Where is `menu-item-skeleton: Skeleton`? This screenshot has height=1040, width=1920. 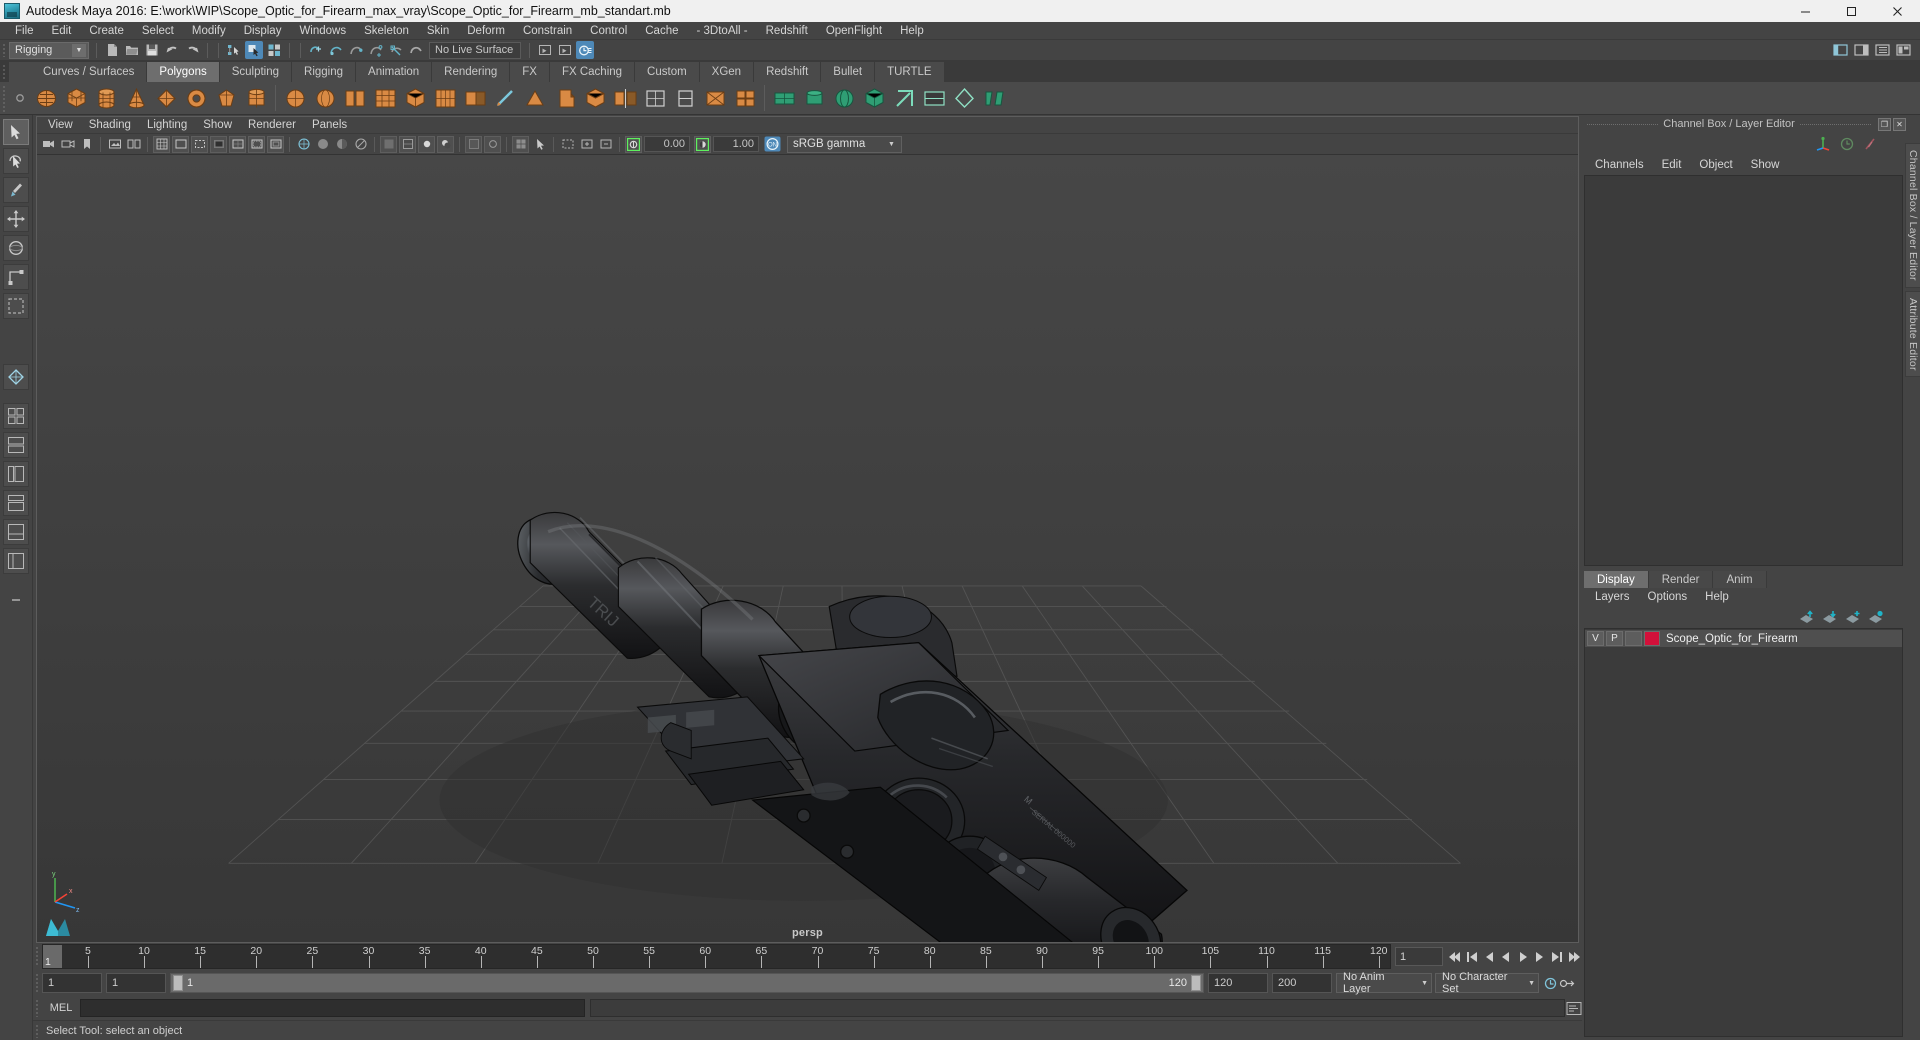
menu-item-skeleton: Skeleton is located at coordinates (386, 31).